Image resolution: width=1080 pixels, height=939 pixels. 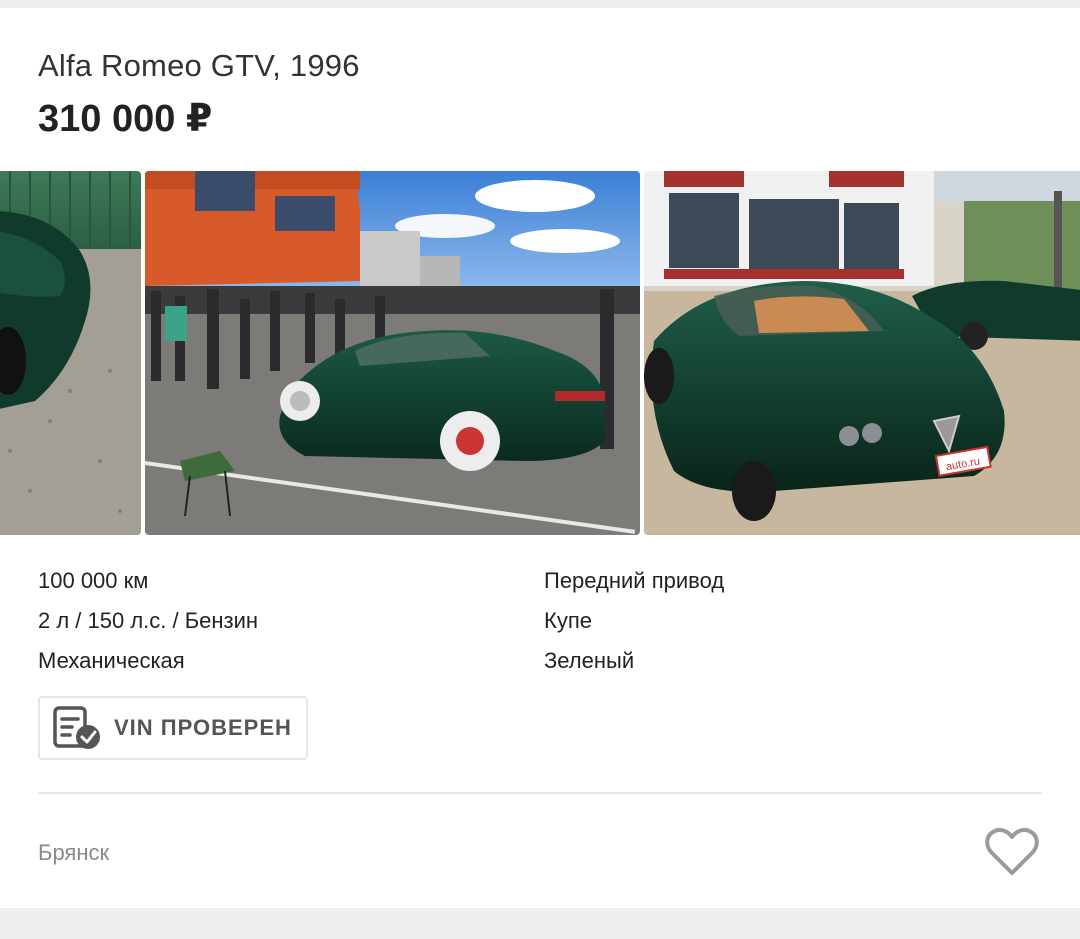 I want to click on location-city: Брянск, so click(x=74, y=852).